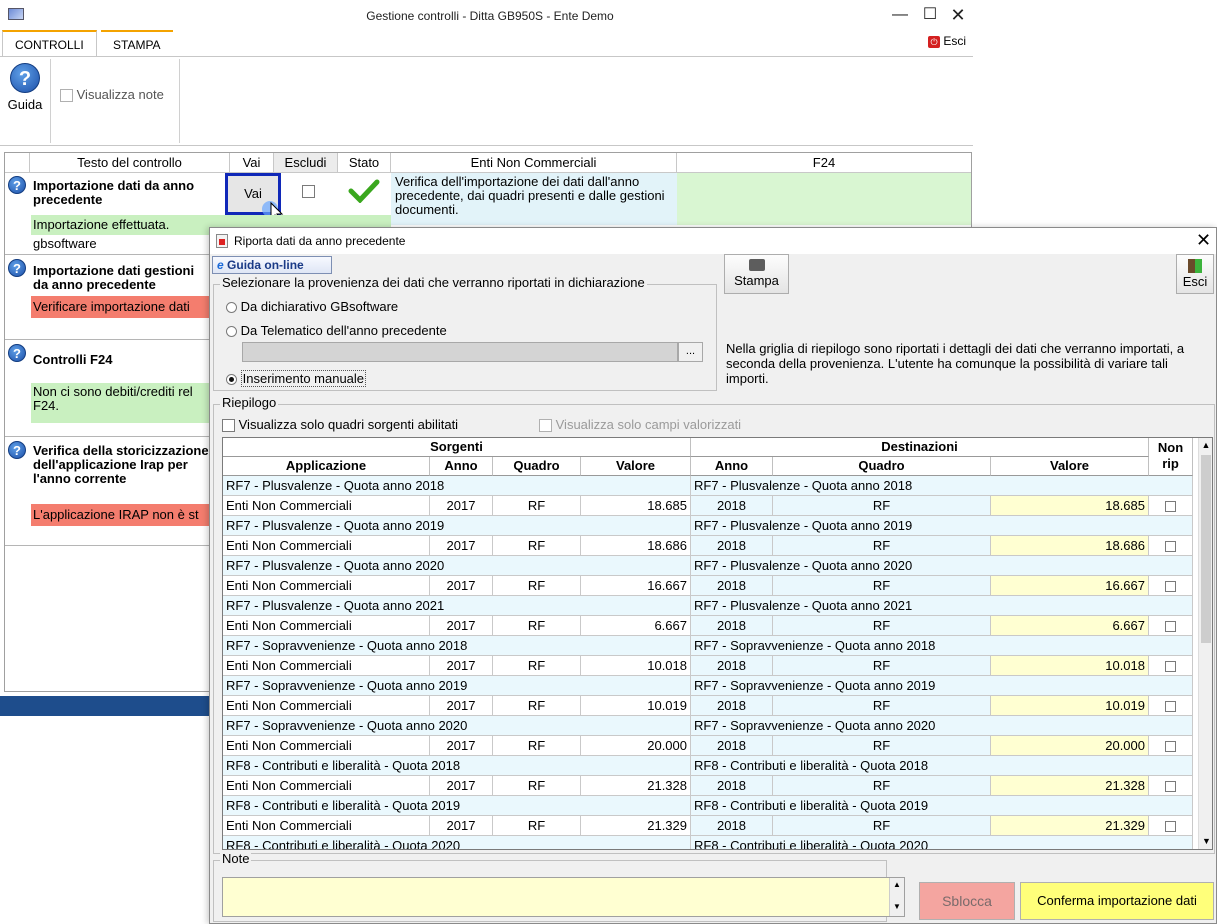 This screenshot has height=924, width=1217. Describe the element at coordinates (896, 897) in the screenshot. I see `note-scrollbar: ▲ ▼` at that location.